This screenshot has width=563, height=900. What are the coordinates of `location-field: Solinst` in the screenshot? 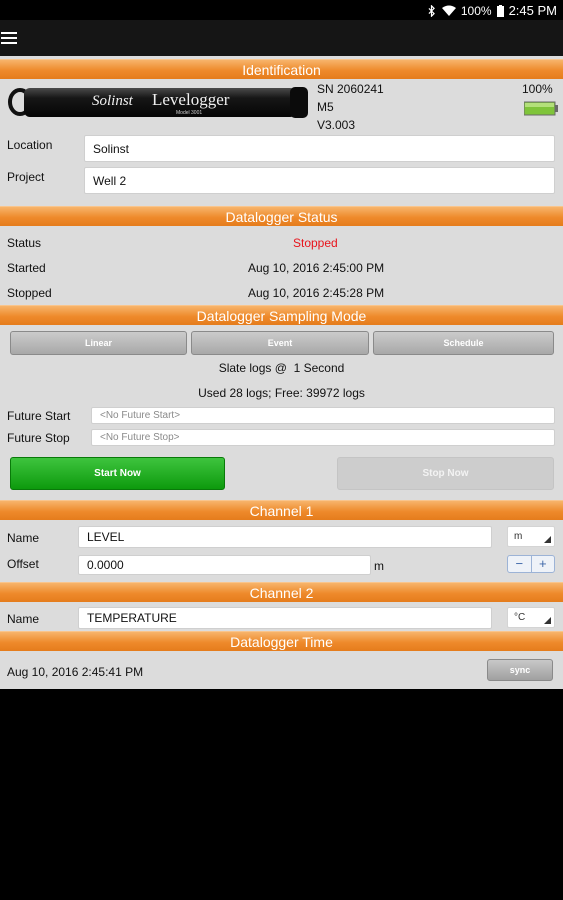 It's located at (319, 148).